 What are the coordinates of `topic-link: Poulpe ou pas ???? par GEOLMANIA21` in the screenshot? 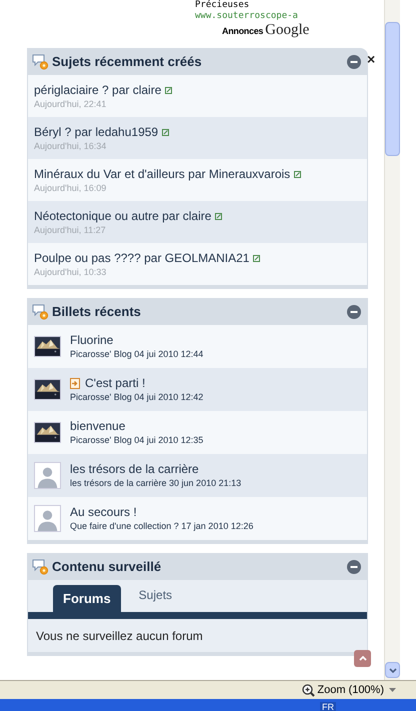 It's located at (142, 258).